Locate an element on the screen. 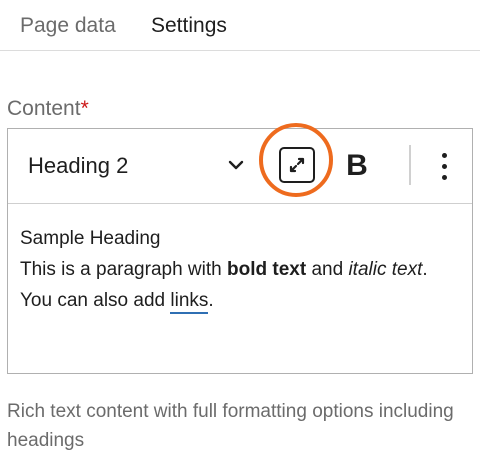 The width and height of the screenshot is (480, 455). tab-bar: Page data Settings is located at coordinates (240, 25).